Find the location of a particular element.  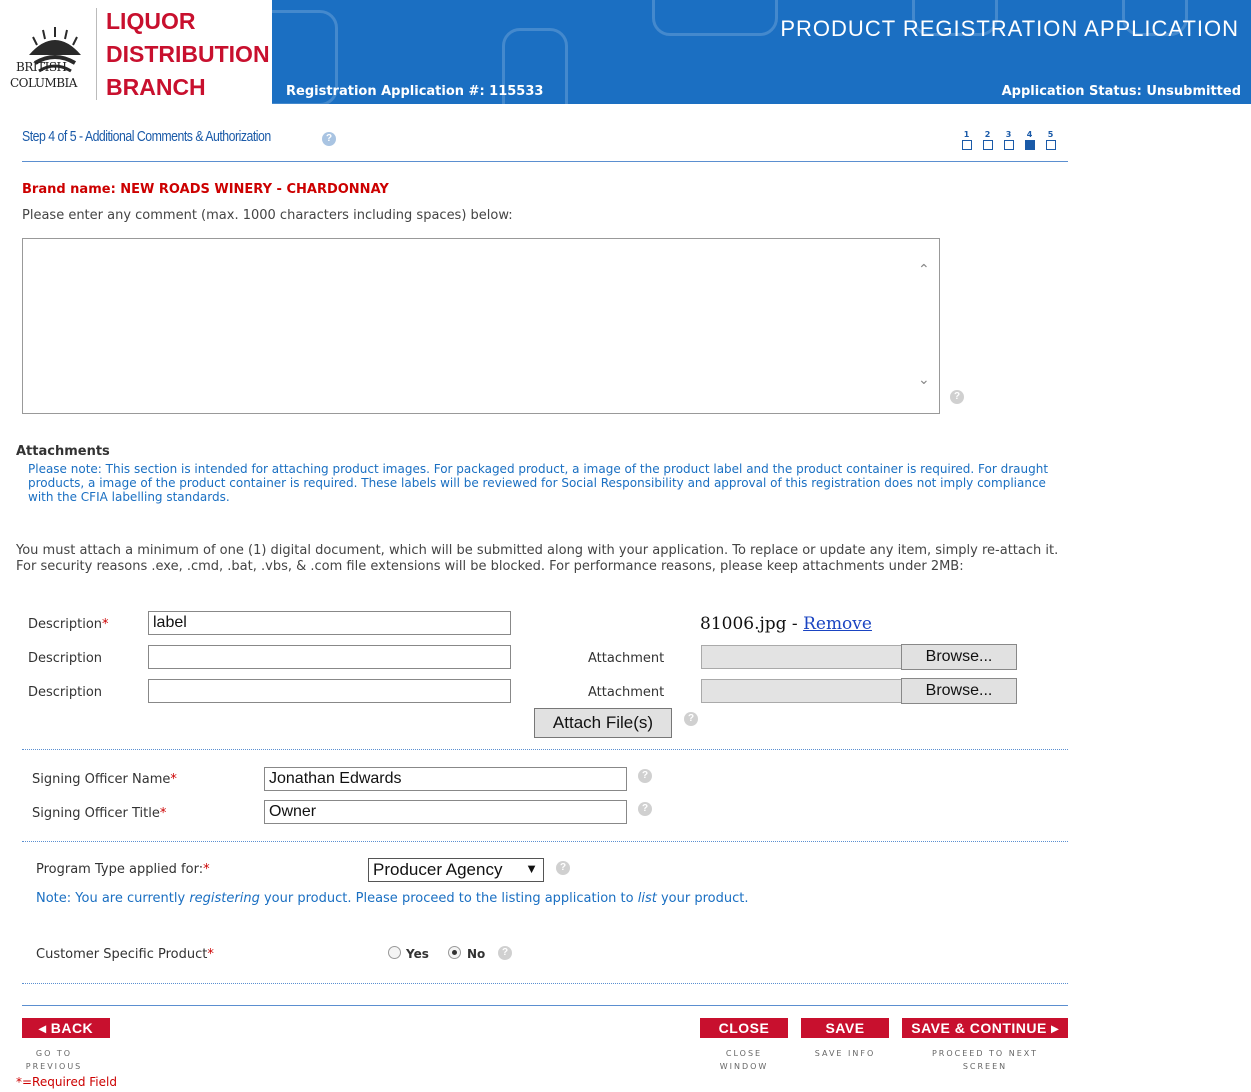

save-caption: SAVE INFO is located at coordinates (845, 1053).